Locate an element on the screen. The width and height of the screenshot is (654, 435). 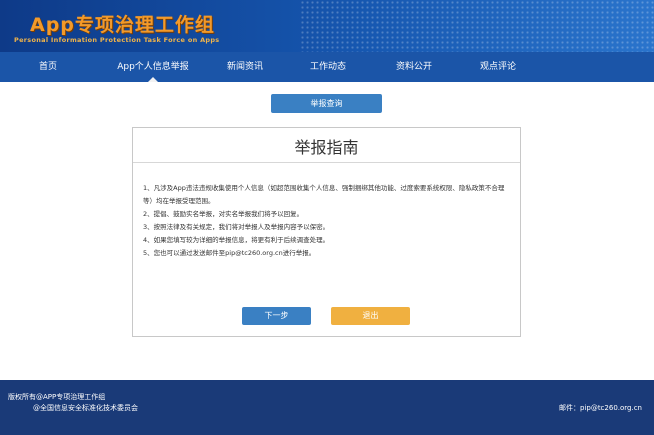
dialog-divider is located at coordinates (326, 162).